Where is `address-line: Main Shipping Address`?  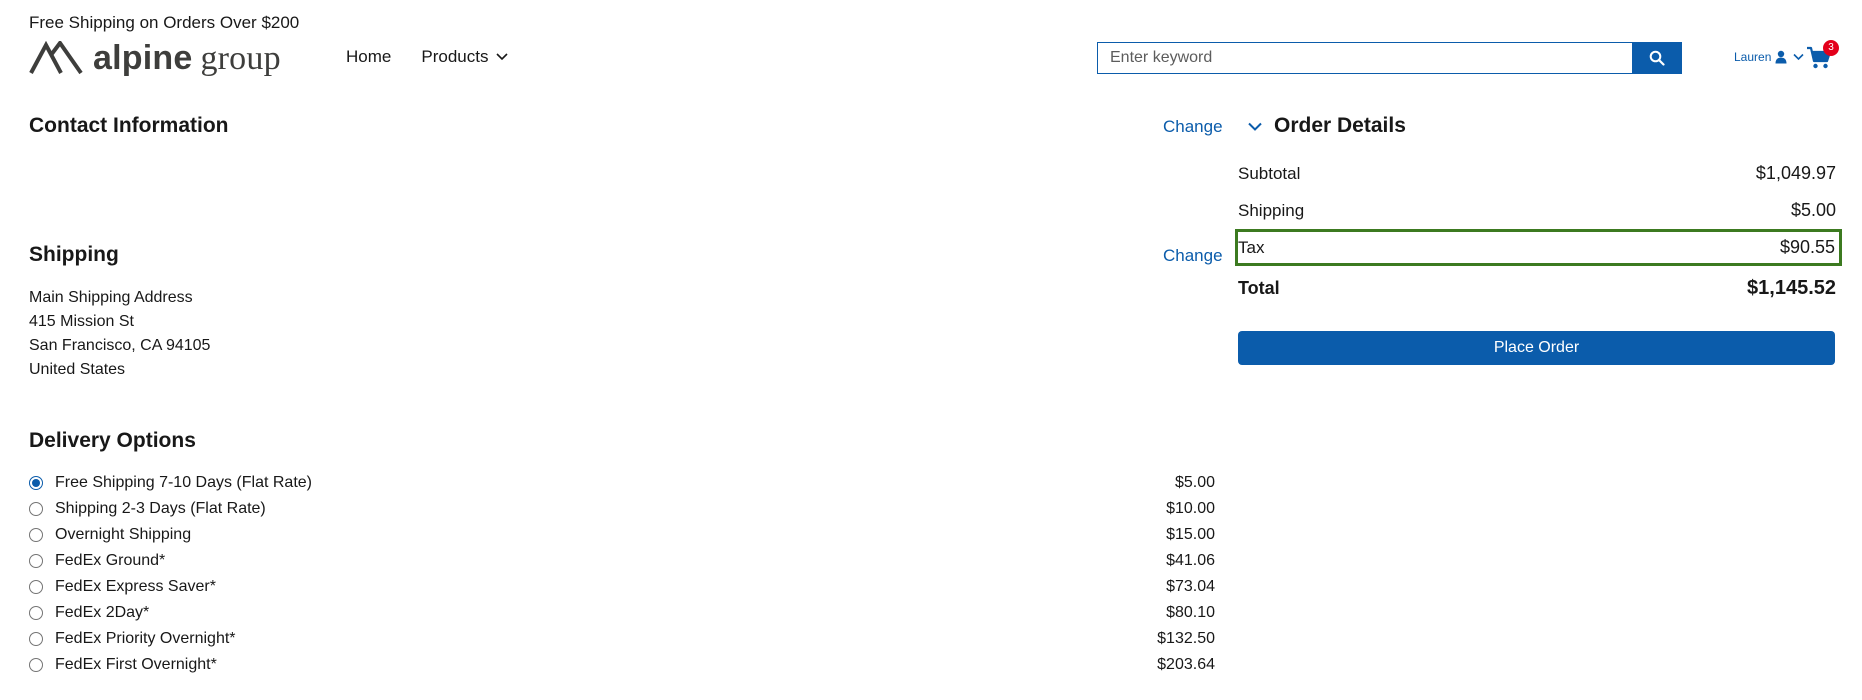 address-line: Main Shipping Address is located at coordinates (111, 297).